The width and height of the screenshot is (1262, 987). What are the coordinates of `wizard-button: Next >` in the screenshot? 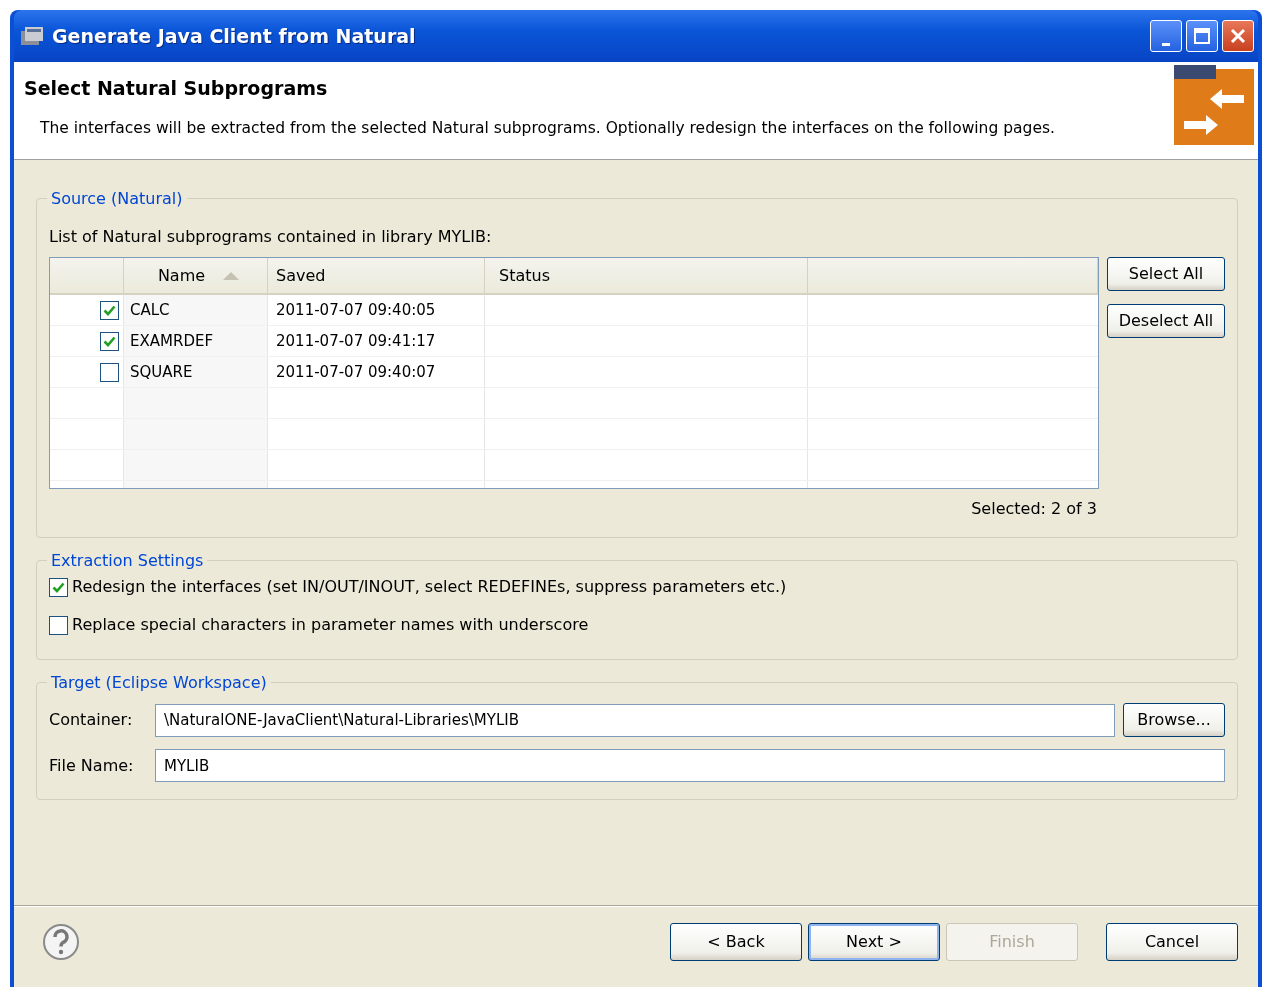 It's located at (874, 942).